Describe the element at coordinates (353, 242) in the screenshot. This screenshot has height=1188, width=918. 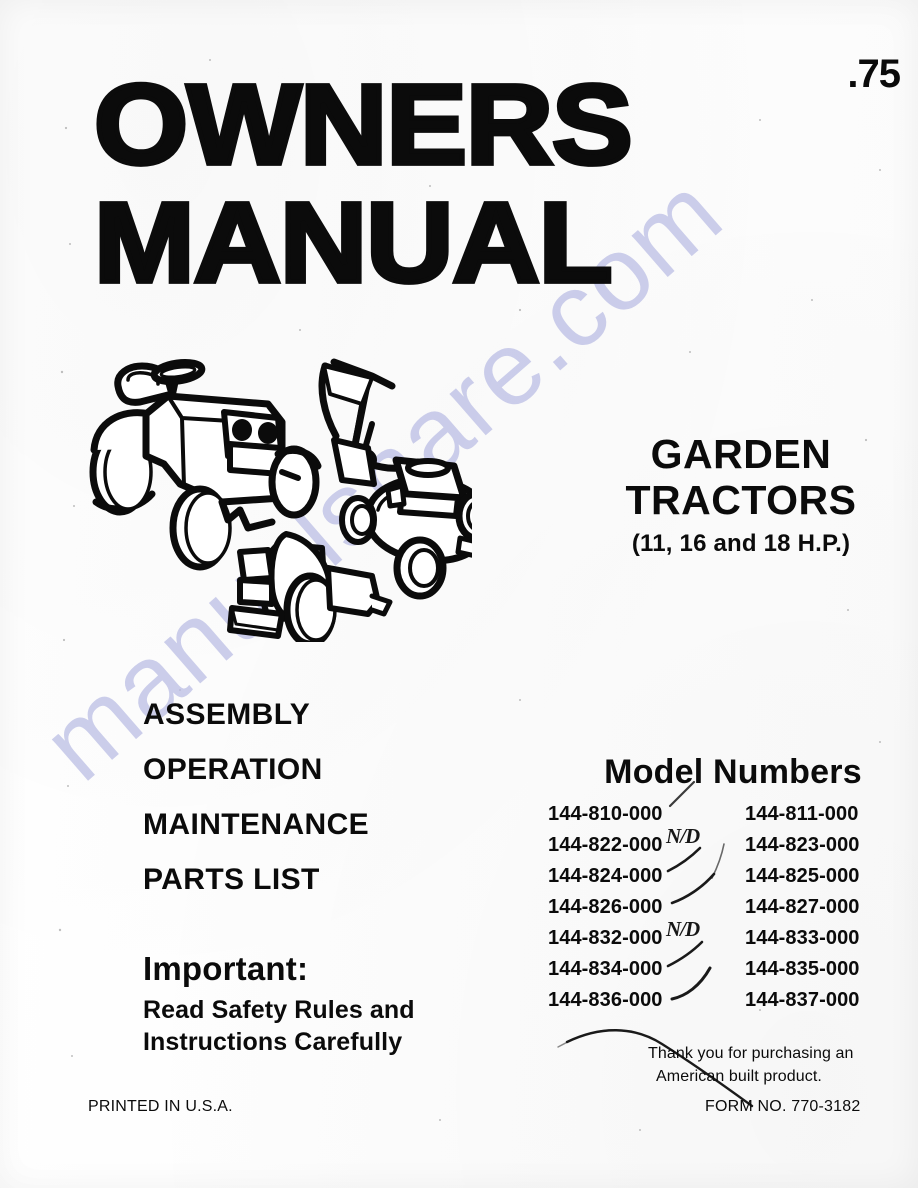
I see `masthead-line-manual: MANUAL` at that location.